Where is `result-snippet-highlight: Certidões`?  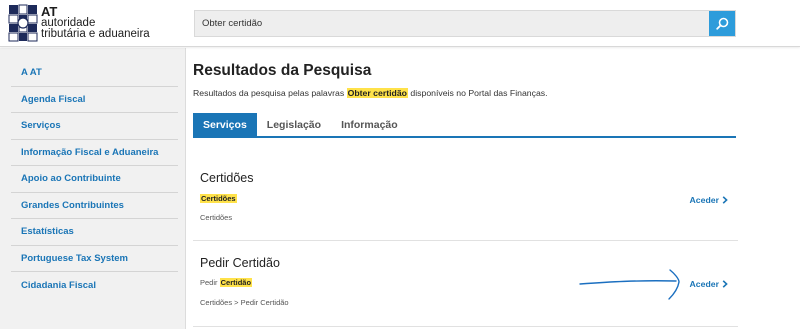 result-snippet-highlight: Certidões is located at coordinates (218, 198).